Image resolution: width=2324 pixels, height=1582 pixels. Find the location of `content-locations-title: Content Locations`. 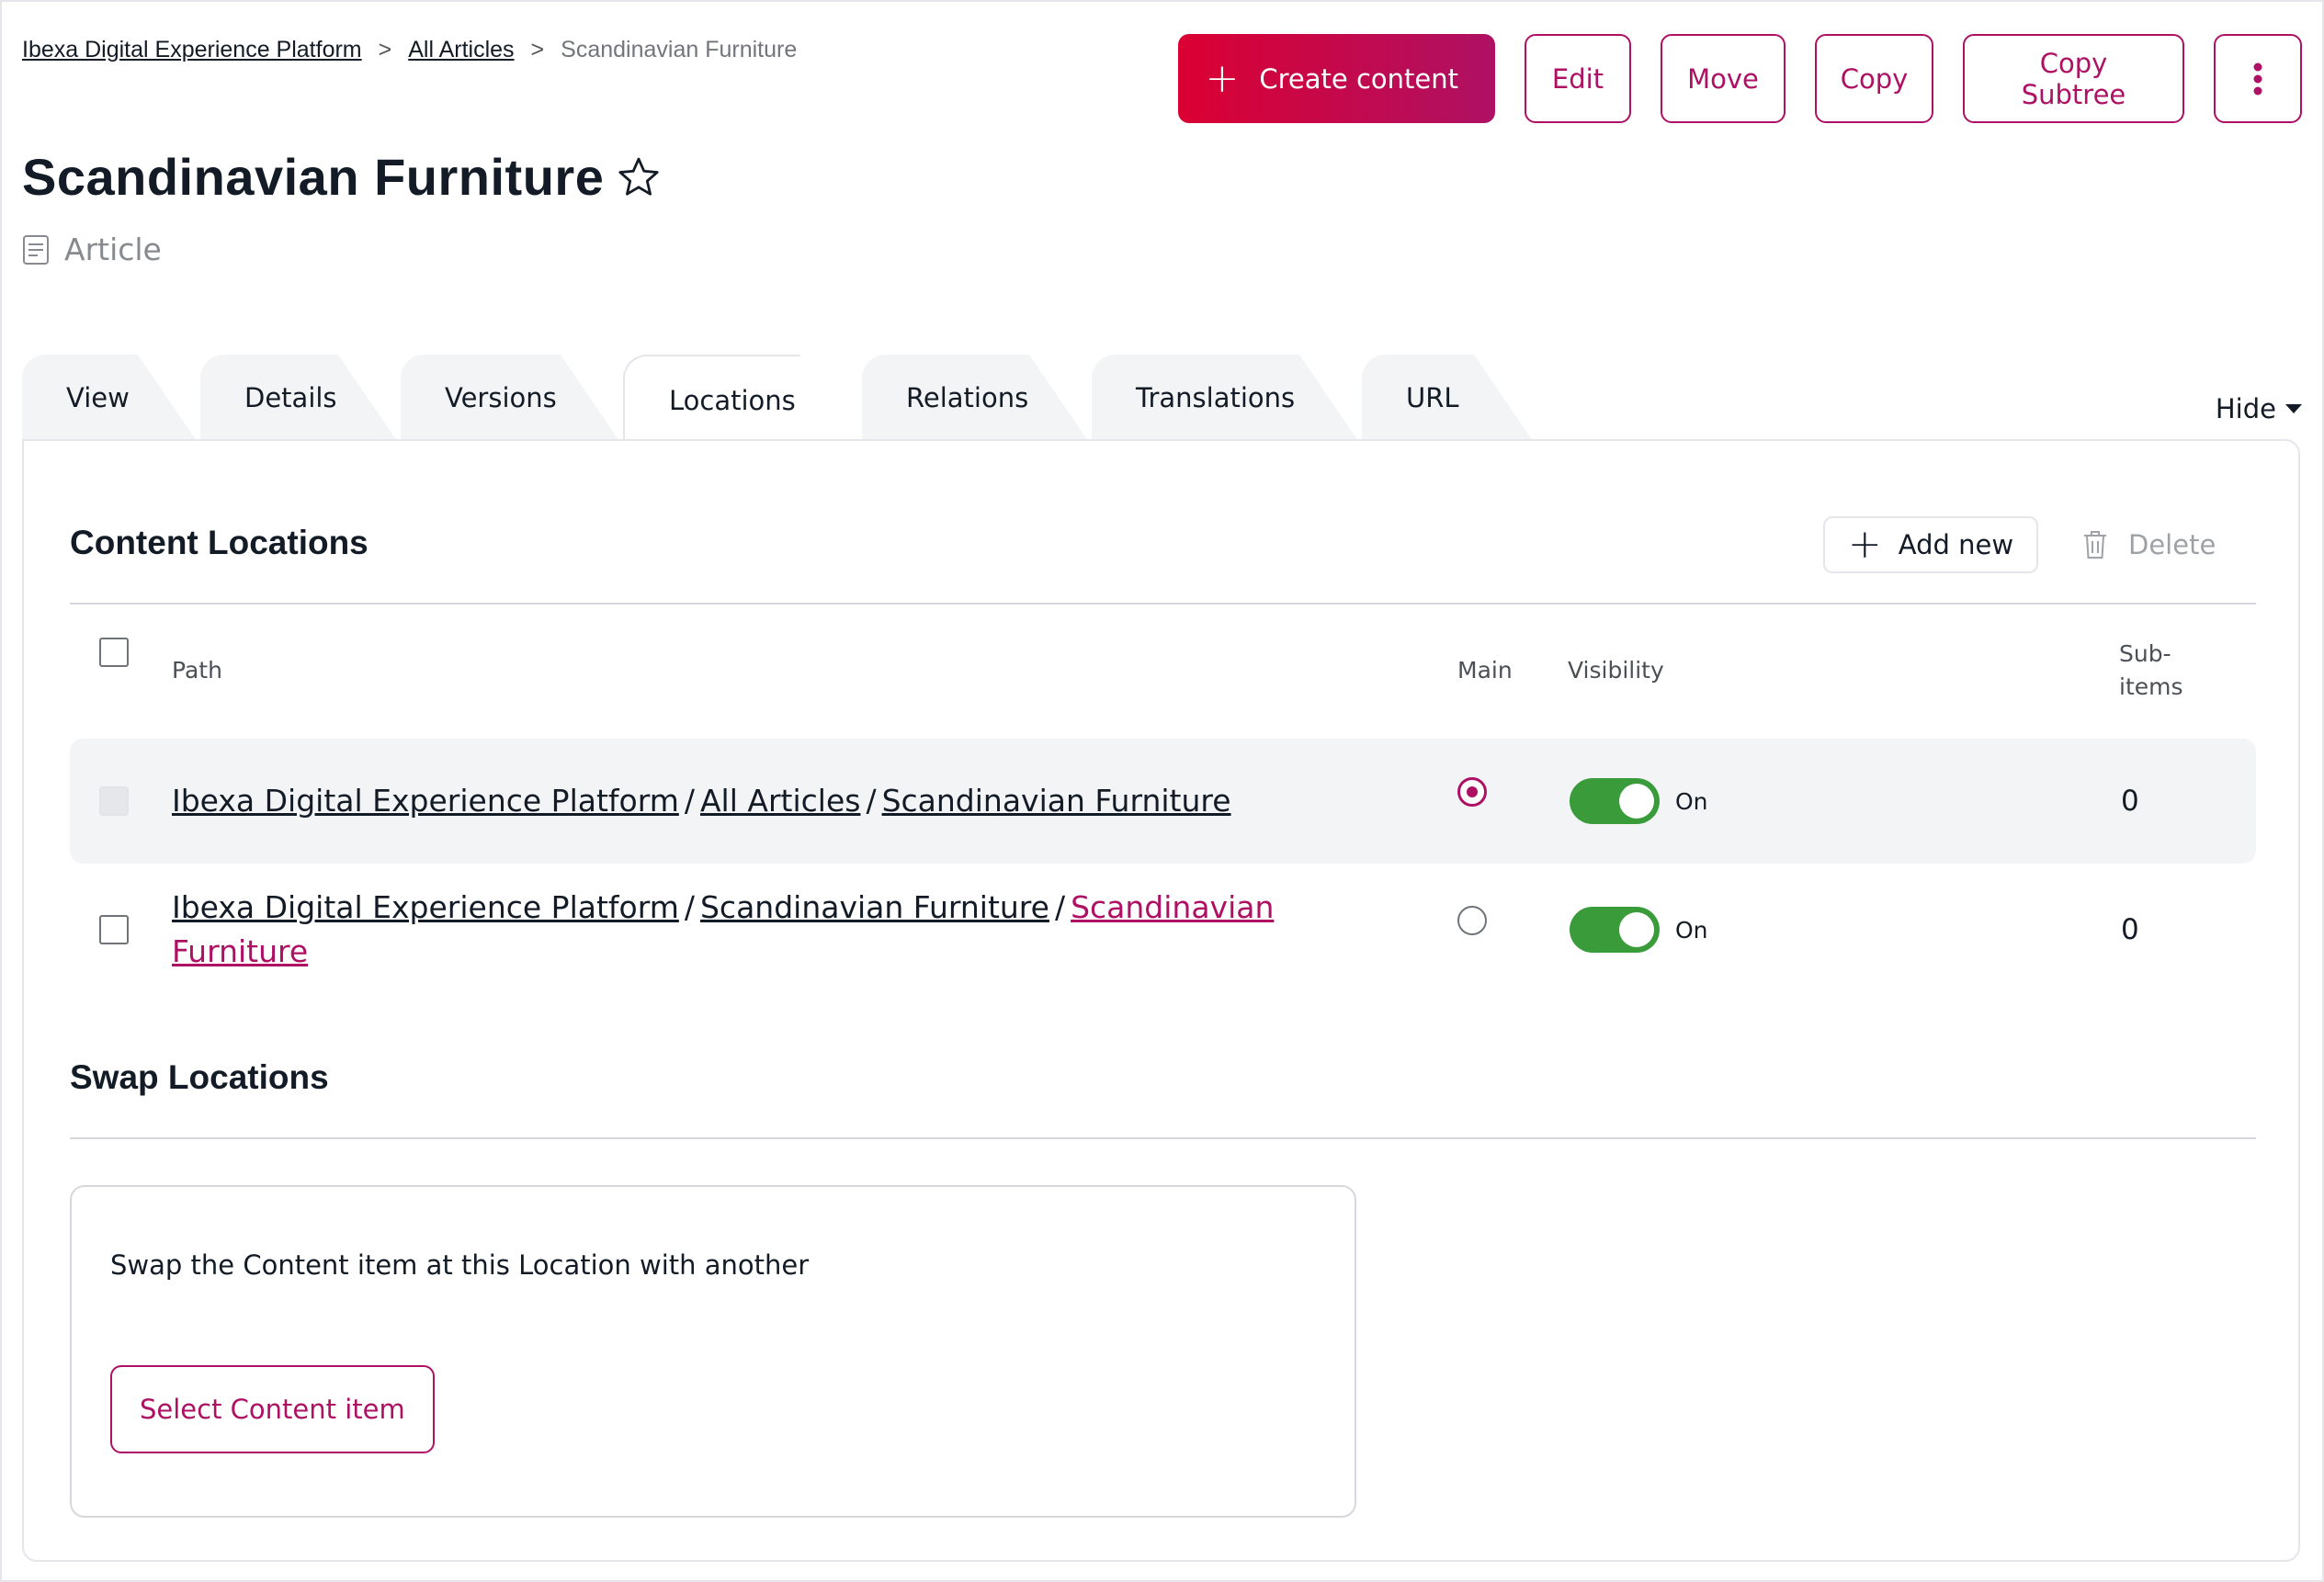

content-locations-title: Content Locations is located at coordinates (219, 542).